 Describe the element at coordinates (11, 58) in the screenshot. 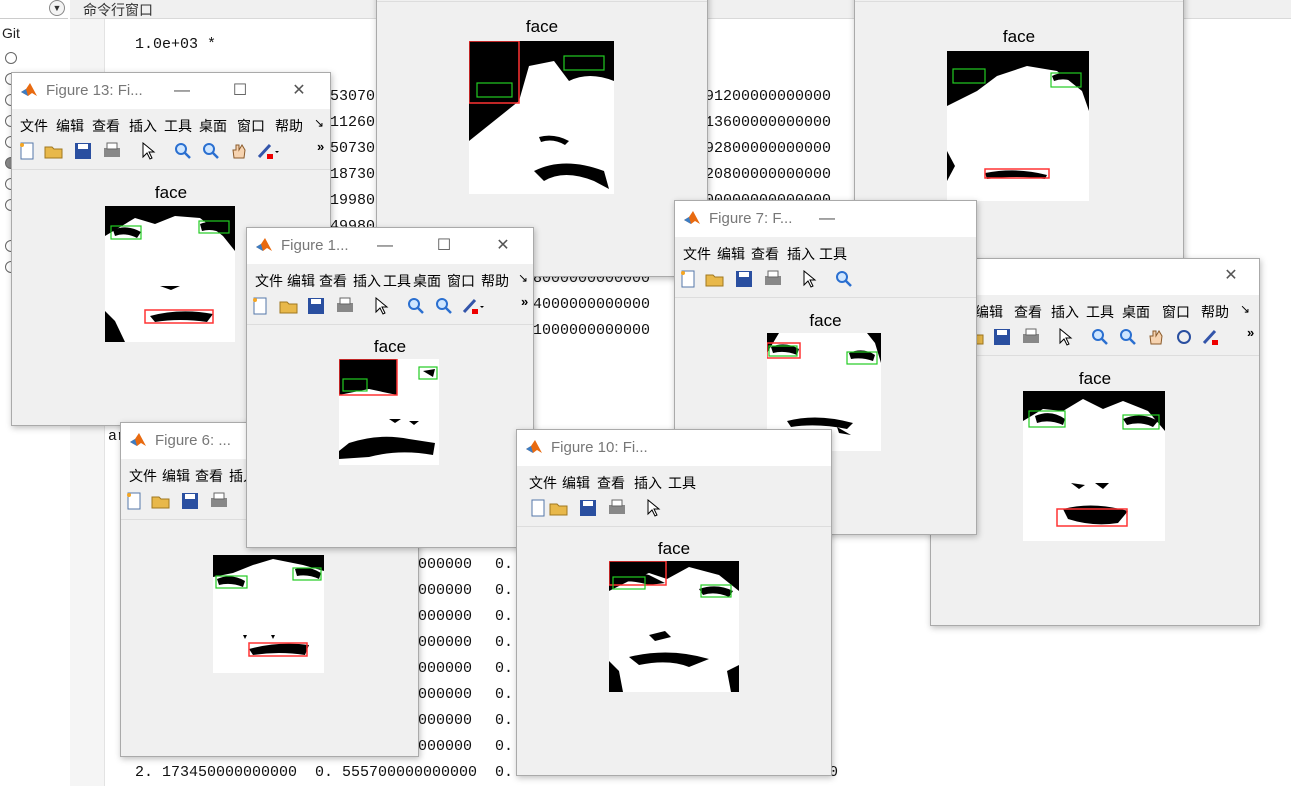

I see `radio-icon` at that location.